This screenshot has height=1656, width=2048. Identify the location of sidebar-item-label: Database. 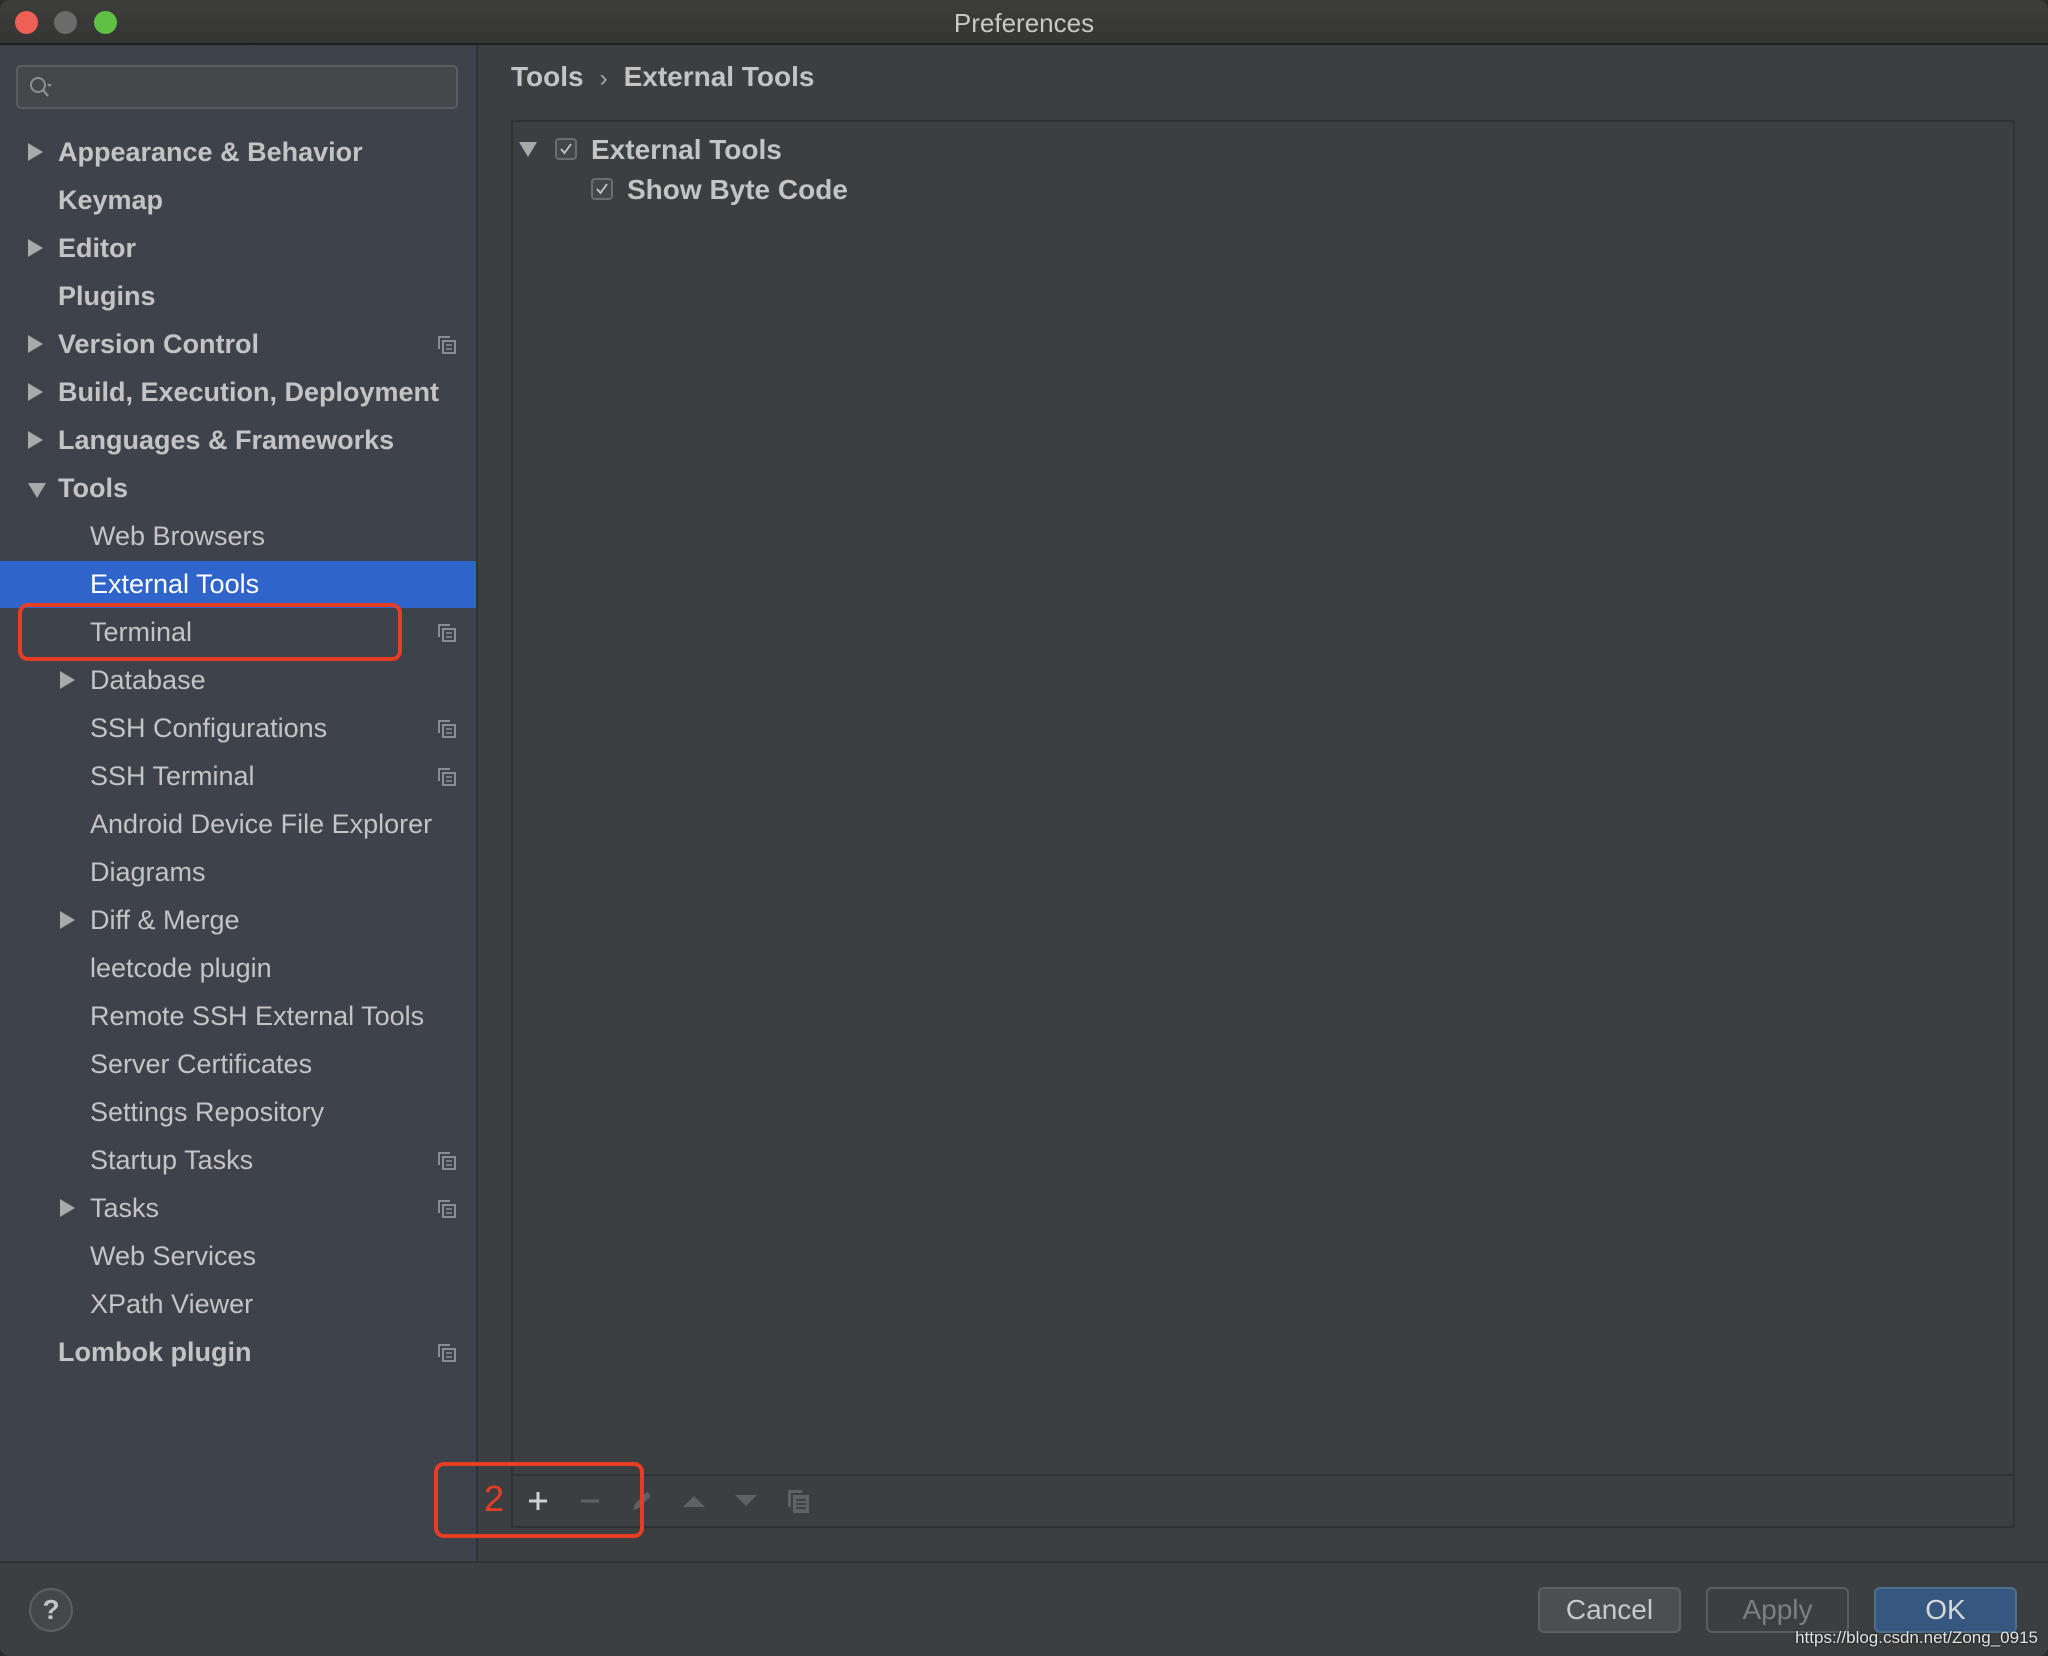
(148, 680).